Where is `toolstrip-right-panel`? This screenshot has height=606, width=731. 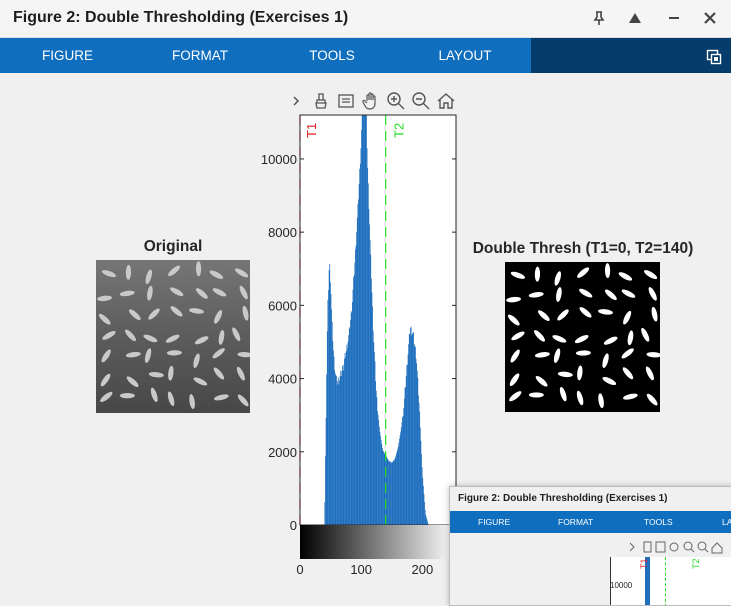 toolstrip-right-panel is located at coordinates (631, 55).